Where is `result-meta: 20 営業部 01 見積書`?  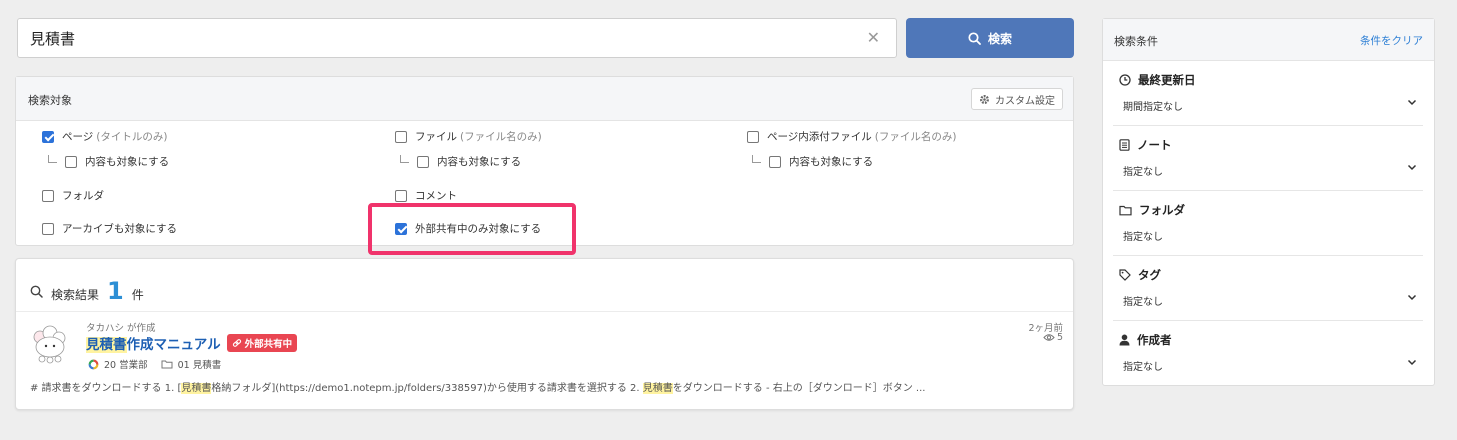 result-meta: 20 営業部 01 見積書 is located at coordinates (154, 364).